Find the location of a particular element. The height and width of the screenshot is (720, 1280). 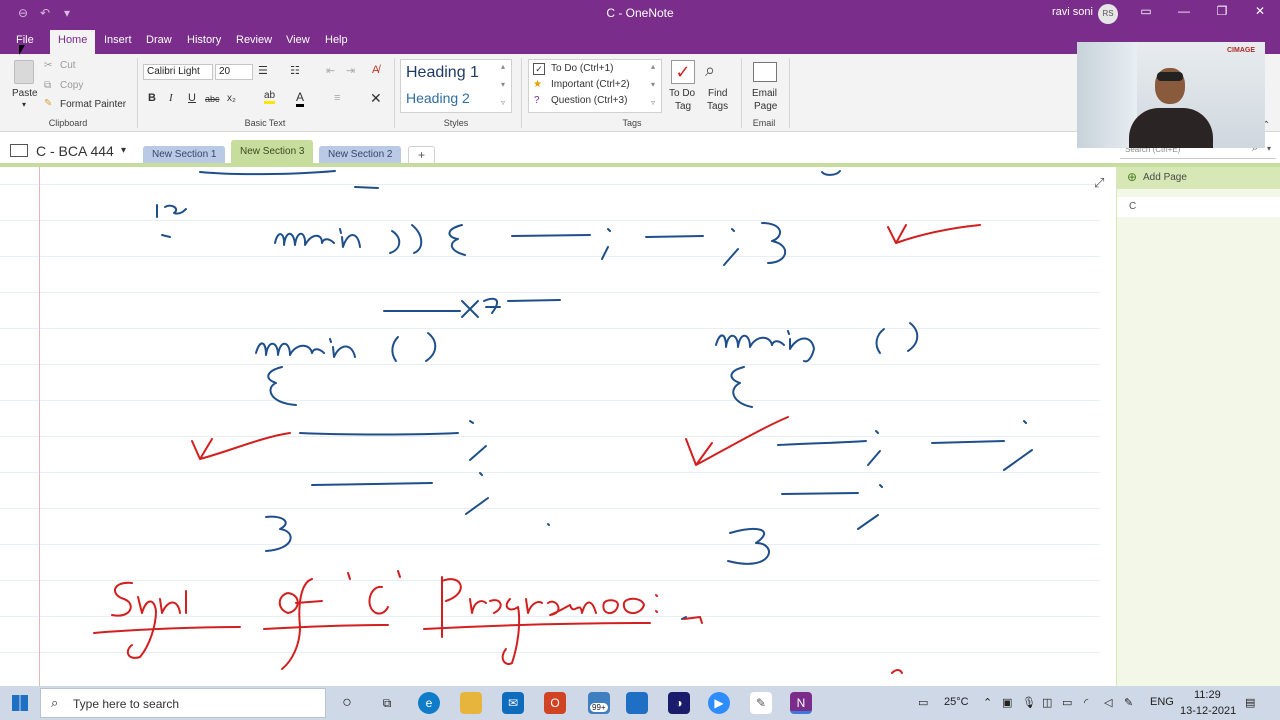

increase-indent-icon: ⇥ is located at coordinates (350, 70).